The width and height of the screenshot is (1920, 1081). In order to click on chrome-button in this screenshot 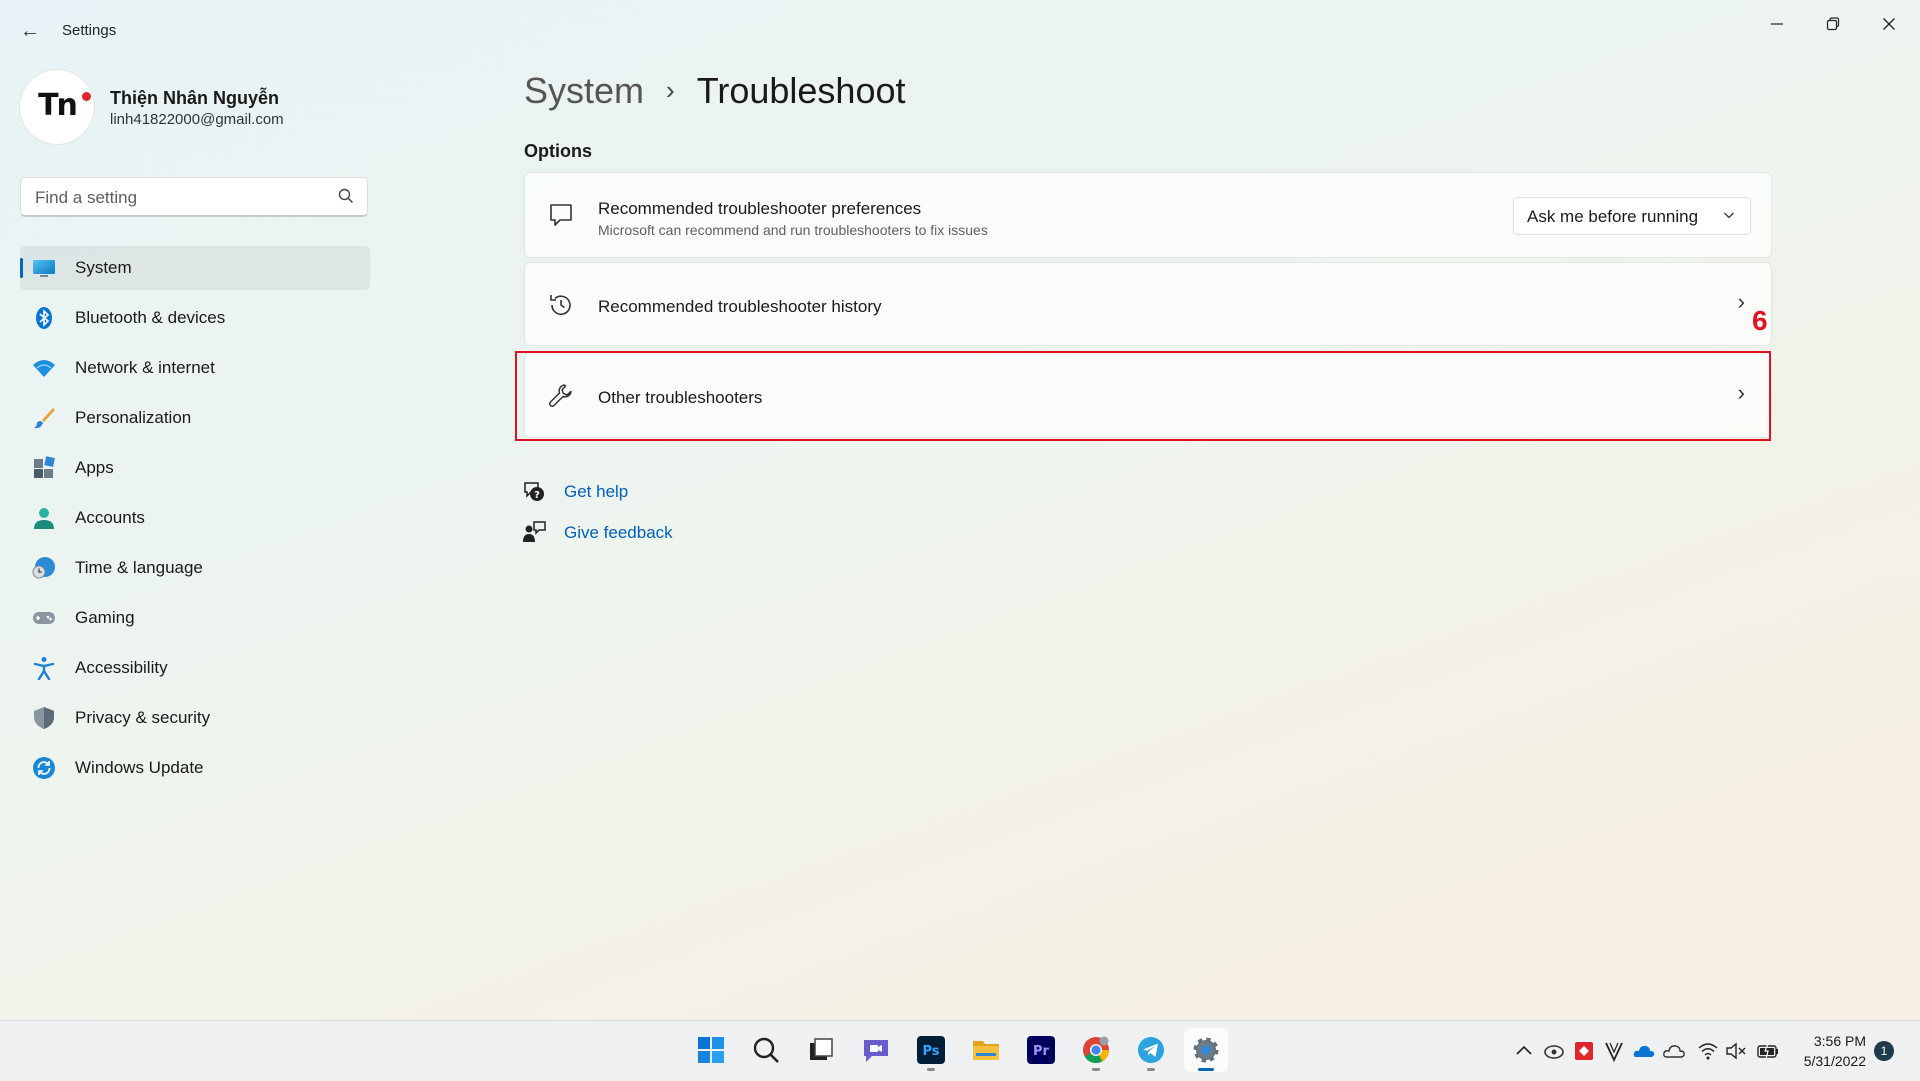, I will do `click(1096, 1050)`.